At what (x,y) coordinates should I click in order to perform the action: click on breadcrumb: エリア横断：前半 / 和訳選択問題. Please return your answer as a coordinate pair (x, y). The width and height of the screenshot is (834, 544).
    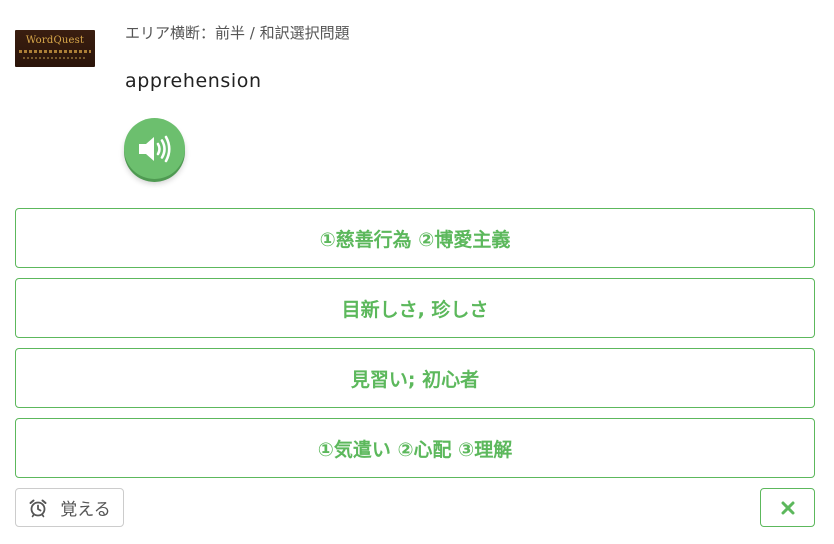
    Looking at the image, I should click on (237, 33).